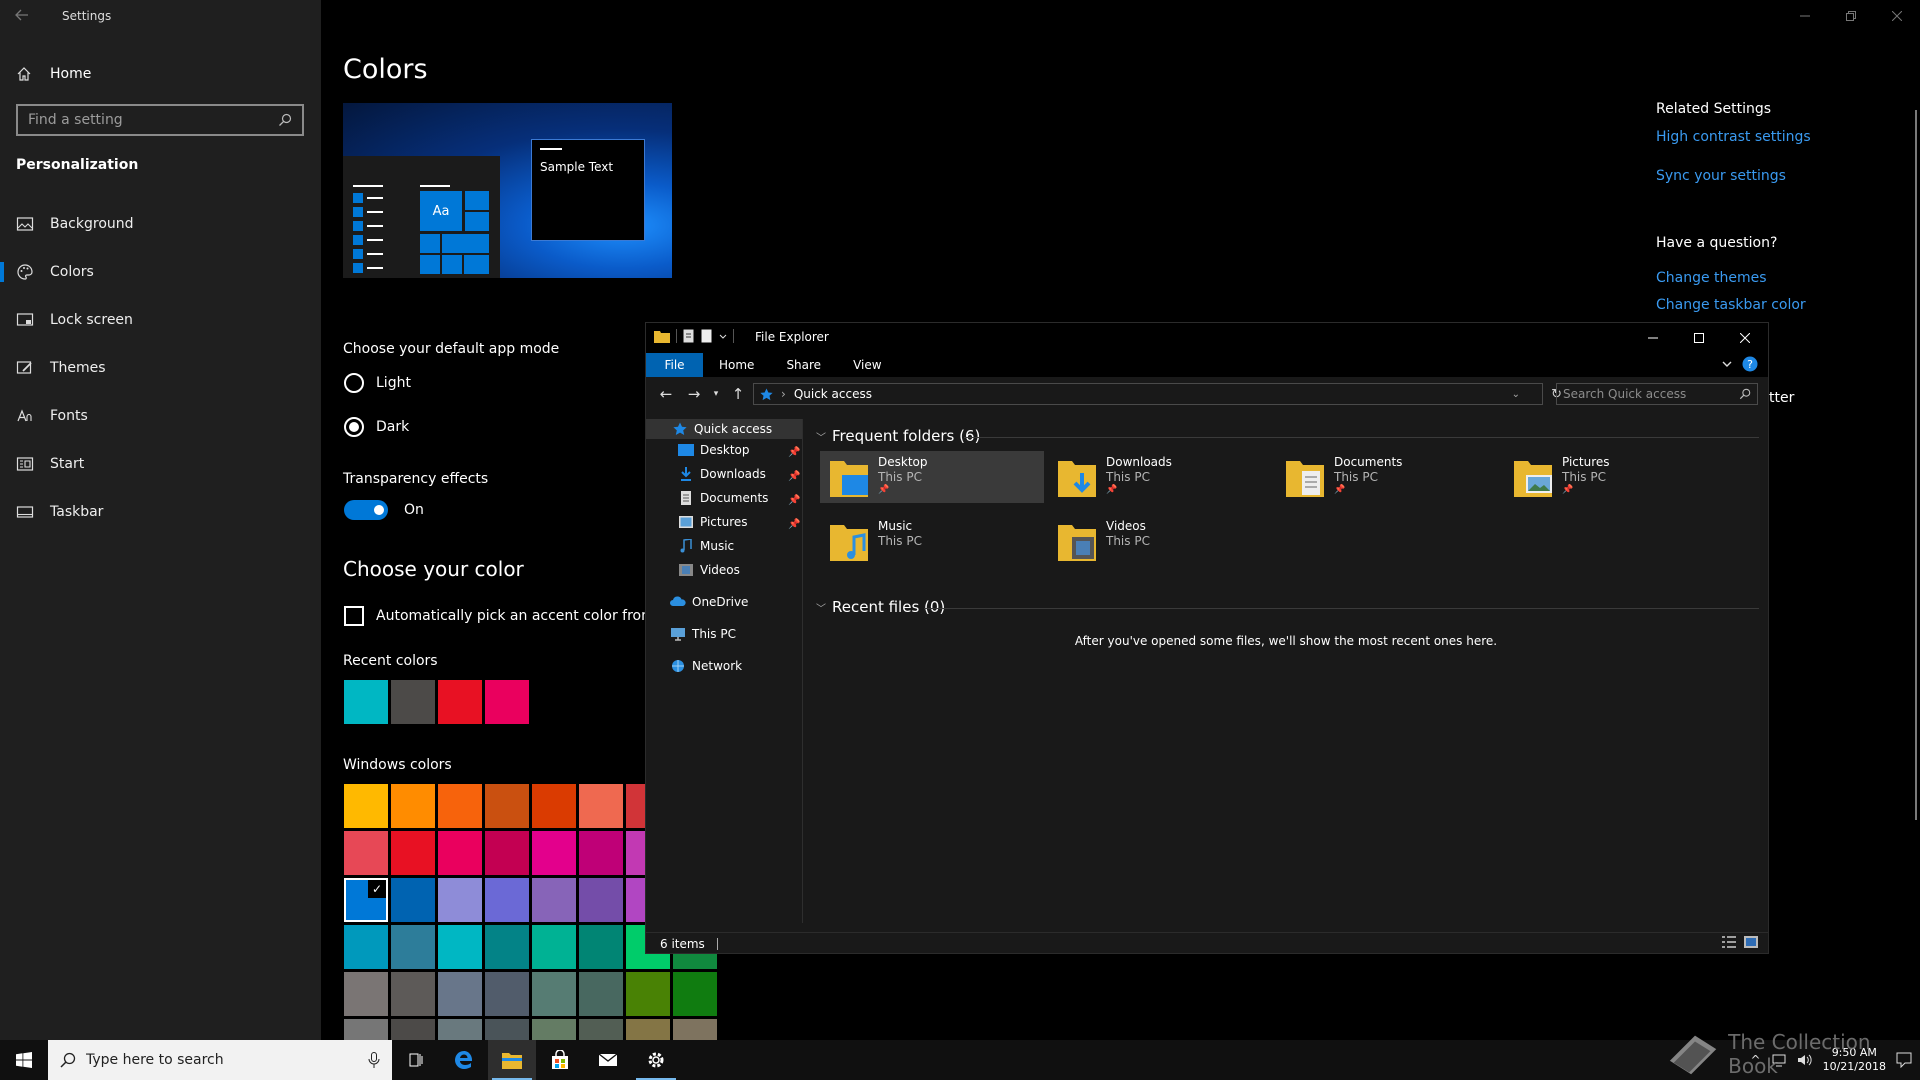 This screenshot has width=1920, height=1080. I want to click on folder-tile-desktop: Desktop This PC 📌, so click(932, 477).